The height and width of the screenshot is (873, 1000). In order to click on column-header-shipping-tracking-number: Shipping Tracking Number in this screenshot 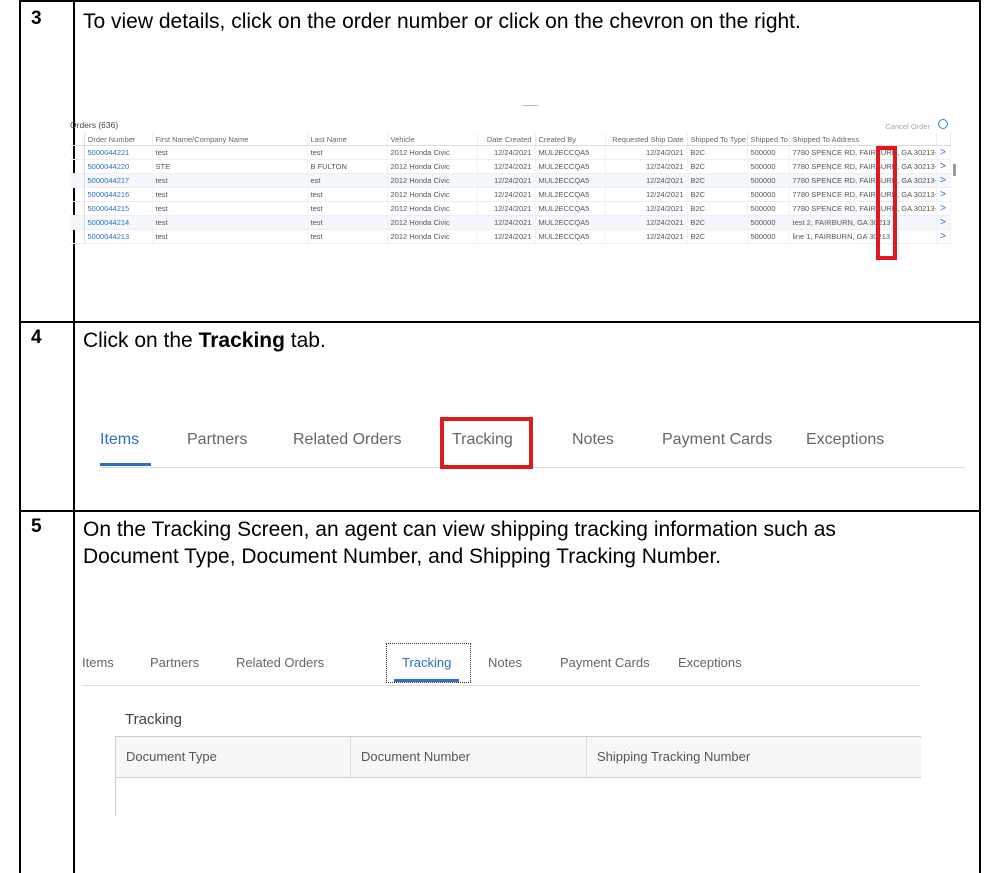, I will do `click(754, 757)`.